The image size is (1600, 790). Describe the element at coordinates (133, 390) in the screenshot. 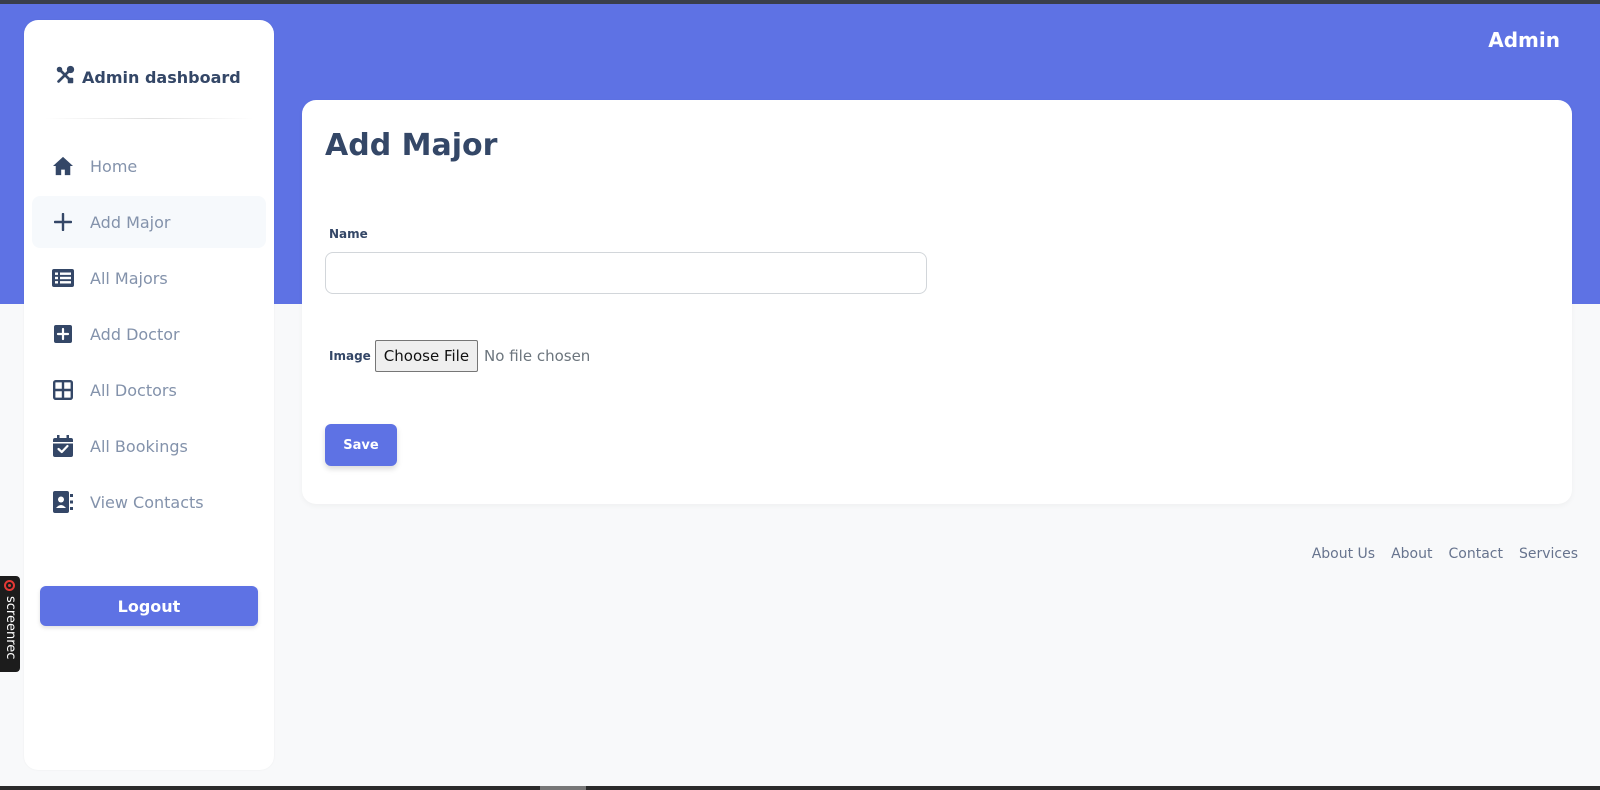

I see `sidebar-item-label: All Doctors` at that location.